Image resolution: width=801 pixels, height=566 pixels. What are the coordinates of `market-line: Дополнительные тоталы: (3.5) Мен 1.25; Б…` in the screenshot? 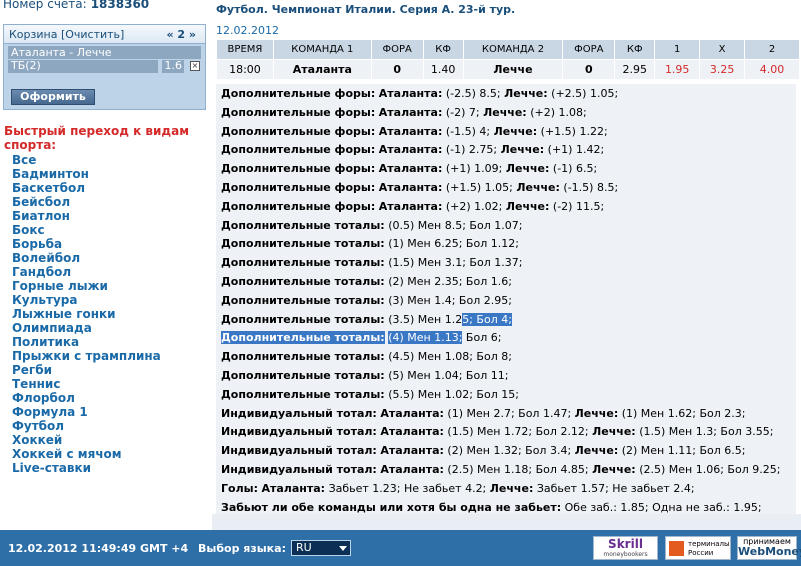 It's located at (366, 319).